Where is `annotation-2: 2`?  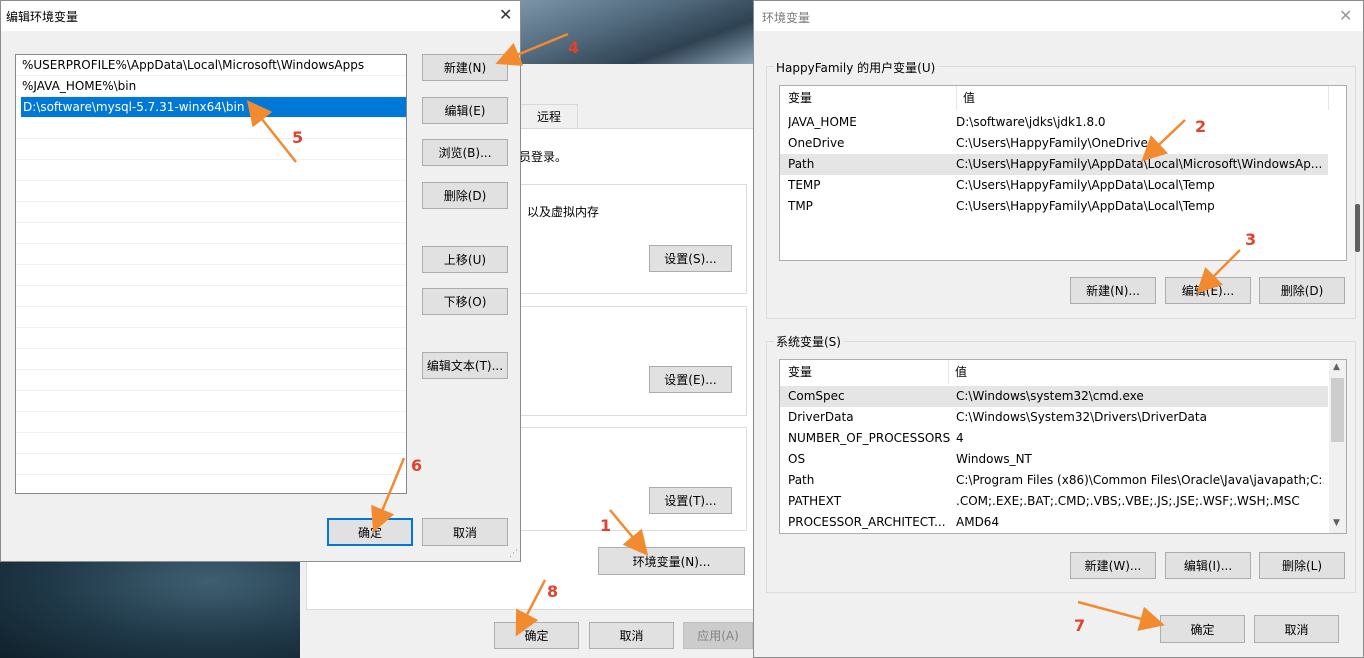 annotation-2: 2 is located at coordinates (1201, 126).